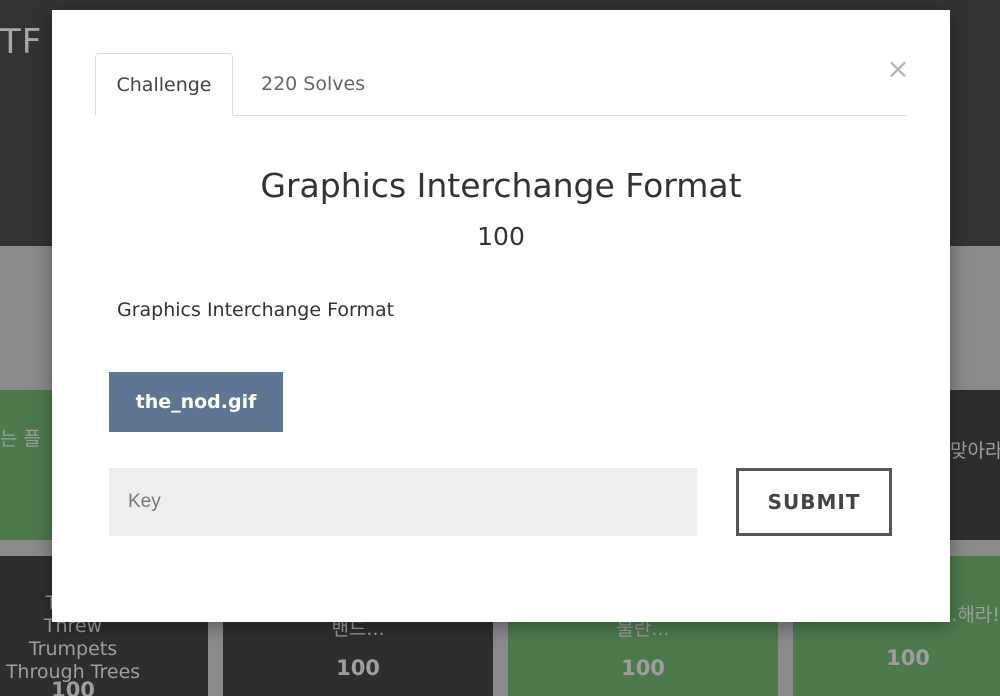 The width and height of the screenshot is (1000, 696). What do you see at coordinates (814, 502) in the screenshot?
I see `submit-button: SUBMIT` at bounding box center [814, 502].